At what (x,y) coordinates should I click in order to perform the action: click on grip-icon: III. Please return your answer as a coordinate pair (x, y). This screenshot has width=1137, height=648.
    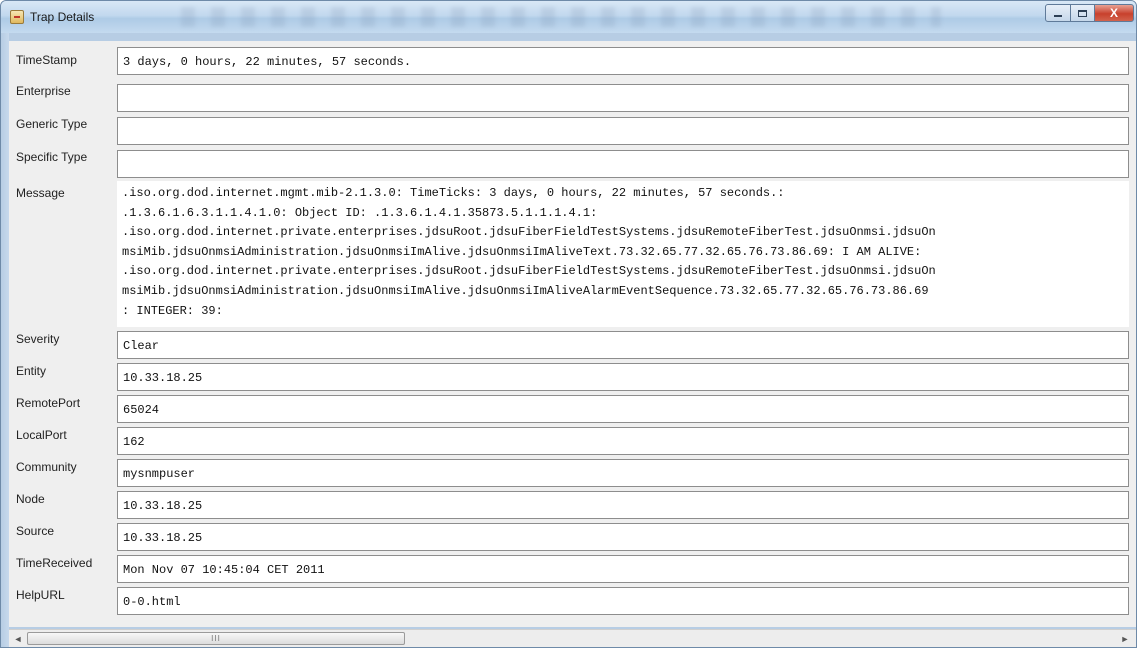
    Looking at the image, I should click on (216, 638).